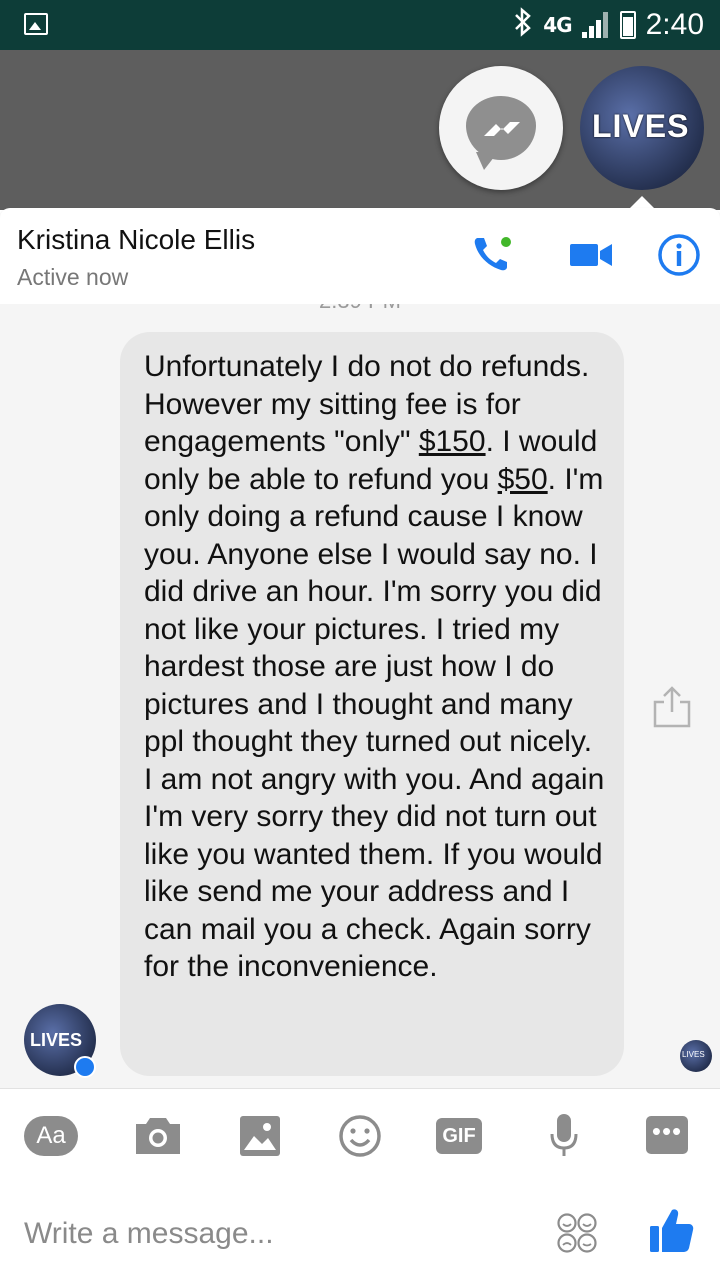 This screenshot has height=1280, width=720. I want to click on gif-button: GIF, so click(459, 1136).